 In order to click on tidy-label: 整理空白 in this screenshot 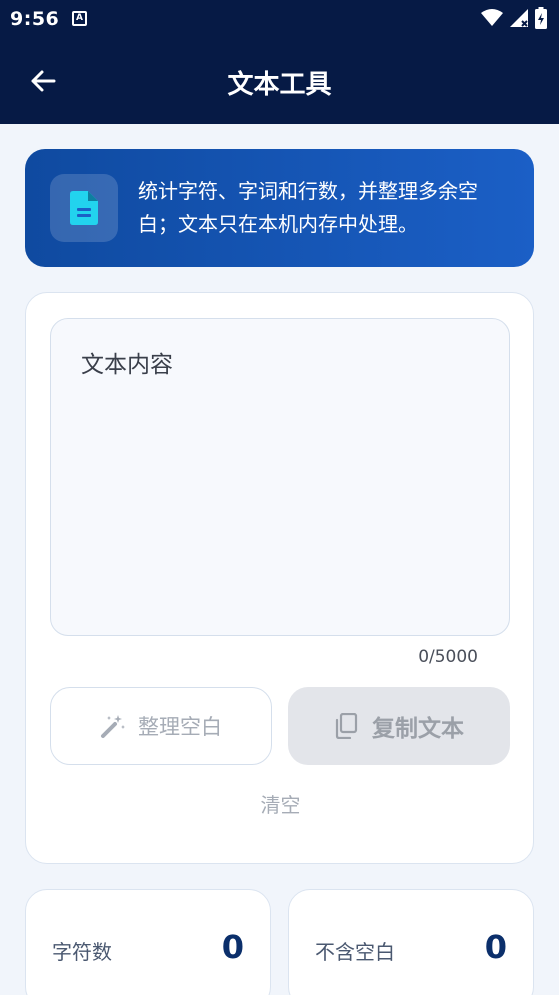, I will do `click(180, 727)`.